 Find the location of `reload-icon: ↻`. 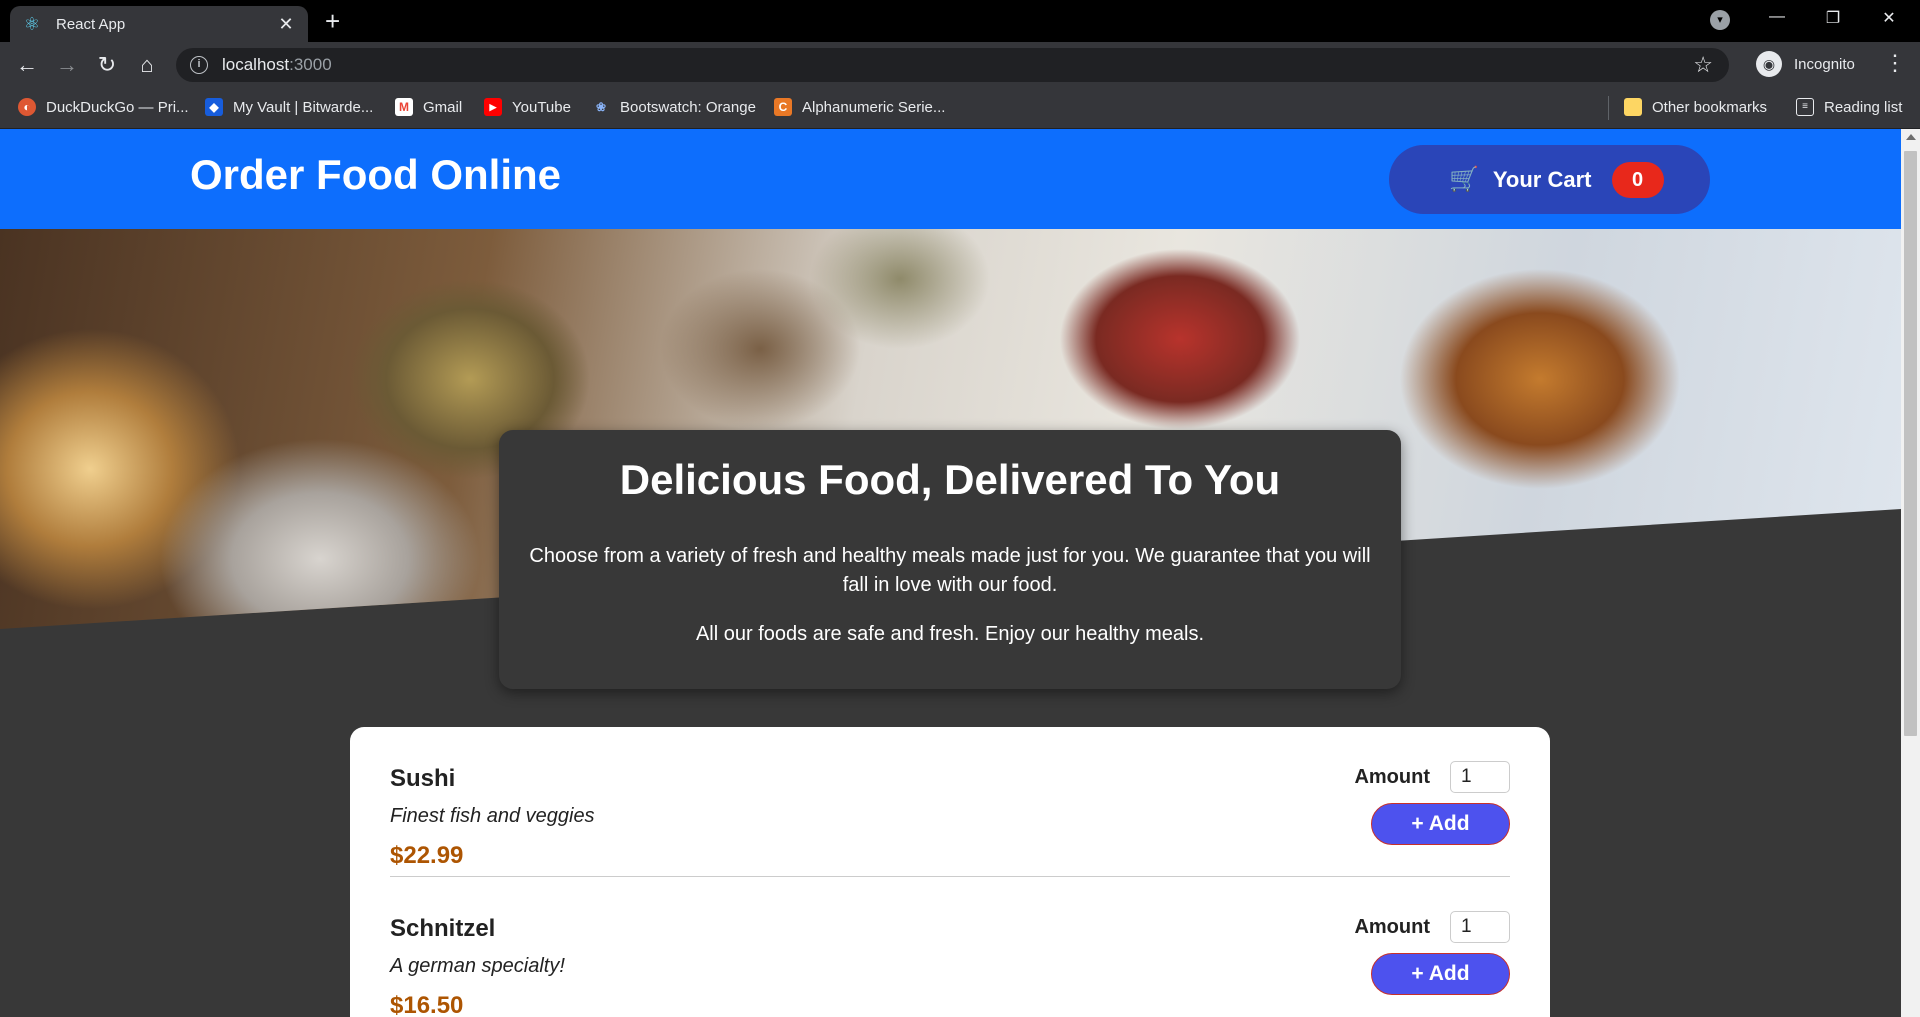

reload-icon: ↻ is located at coordinates (107, 65).